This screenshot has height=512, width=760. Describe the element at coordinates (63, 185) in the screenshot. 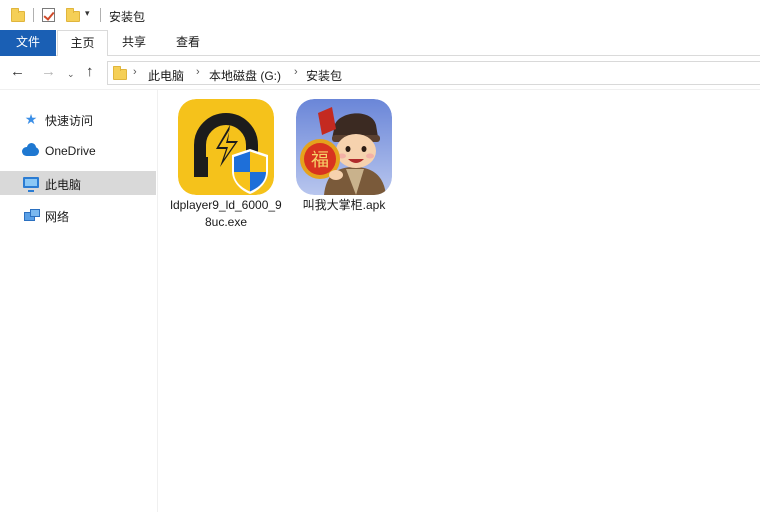

I see `sidebar-item-label: 此电脑` at that location.